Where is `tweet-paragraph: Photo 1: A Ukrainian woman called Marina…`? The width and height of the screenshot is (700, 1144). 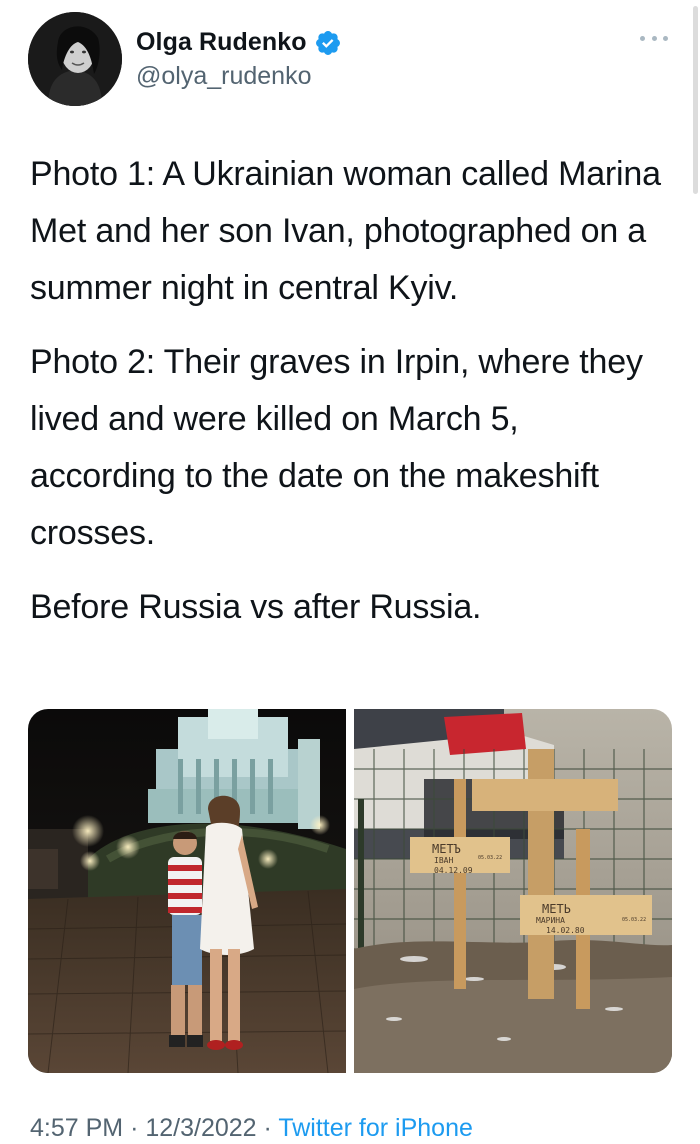 tweet-paragraph: Photo 1: A Ukrainian woman called Marina… is located at coordinates (345, 231).